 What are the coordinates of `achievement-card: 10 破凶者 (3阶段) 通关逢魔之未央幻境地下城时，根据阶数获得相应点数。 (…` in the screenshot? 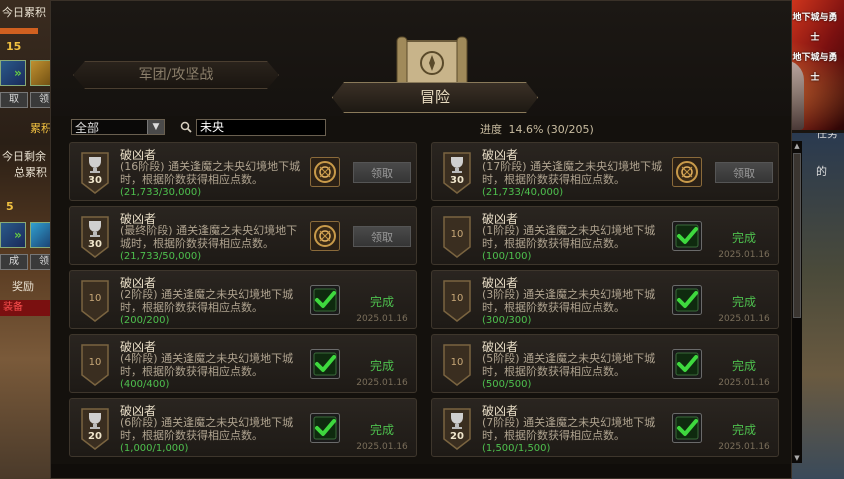 It's located at (605, 299).